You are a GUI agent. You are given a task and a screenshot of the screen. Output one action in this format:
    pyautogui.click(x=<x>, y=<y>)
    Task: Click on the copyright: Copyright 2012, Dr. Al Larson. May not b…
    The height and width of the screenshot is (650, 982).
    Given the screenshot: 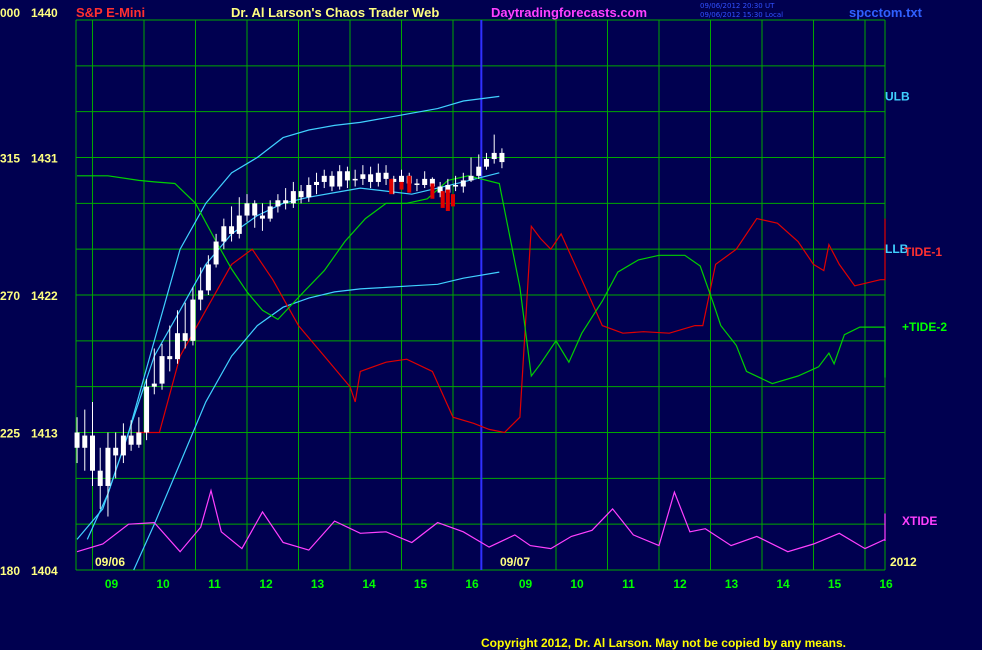 What is the action you would take?
    pyautogui.click(x=663, y=643)
    